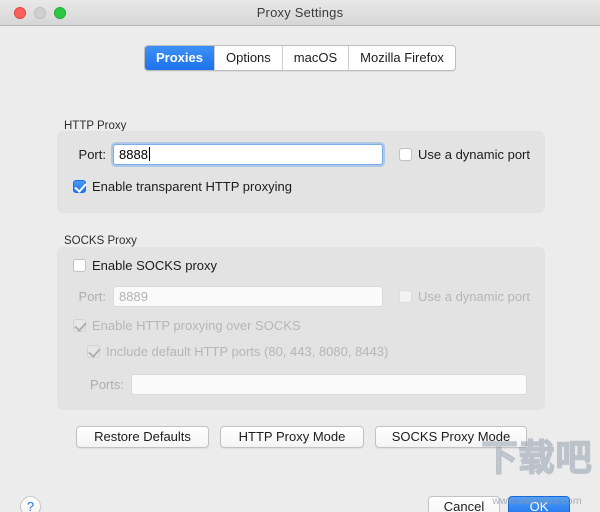 This screenshot has width=600, height=512. What do you see at coordinates (329, 384) in the screenshot?
I see `socks-ports-input` at bounding box center [329, 384].